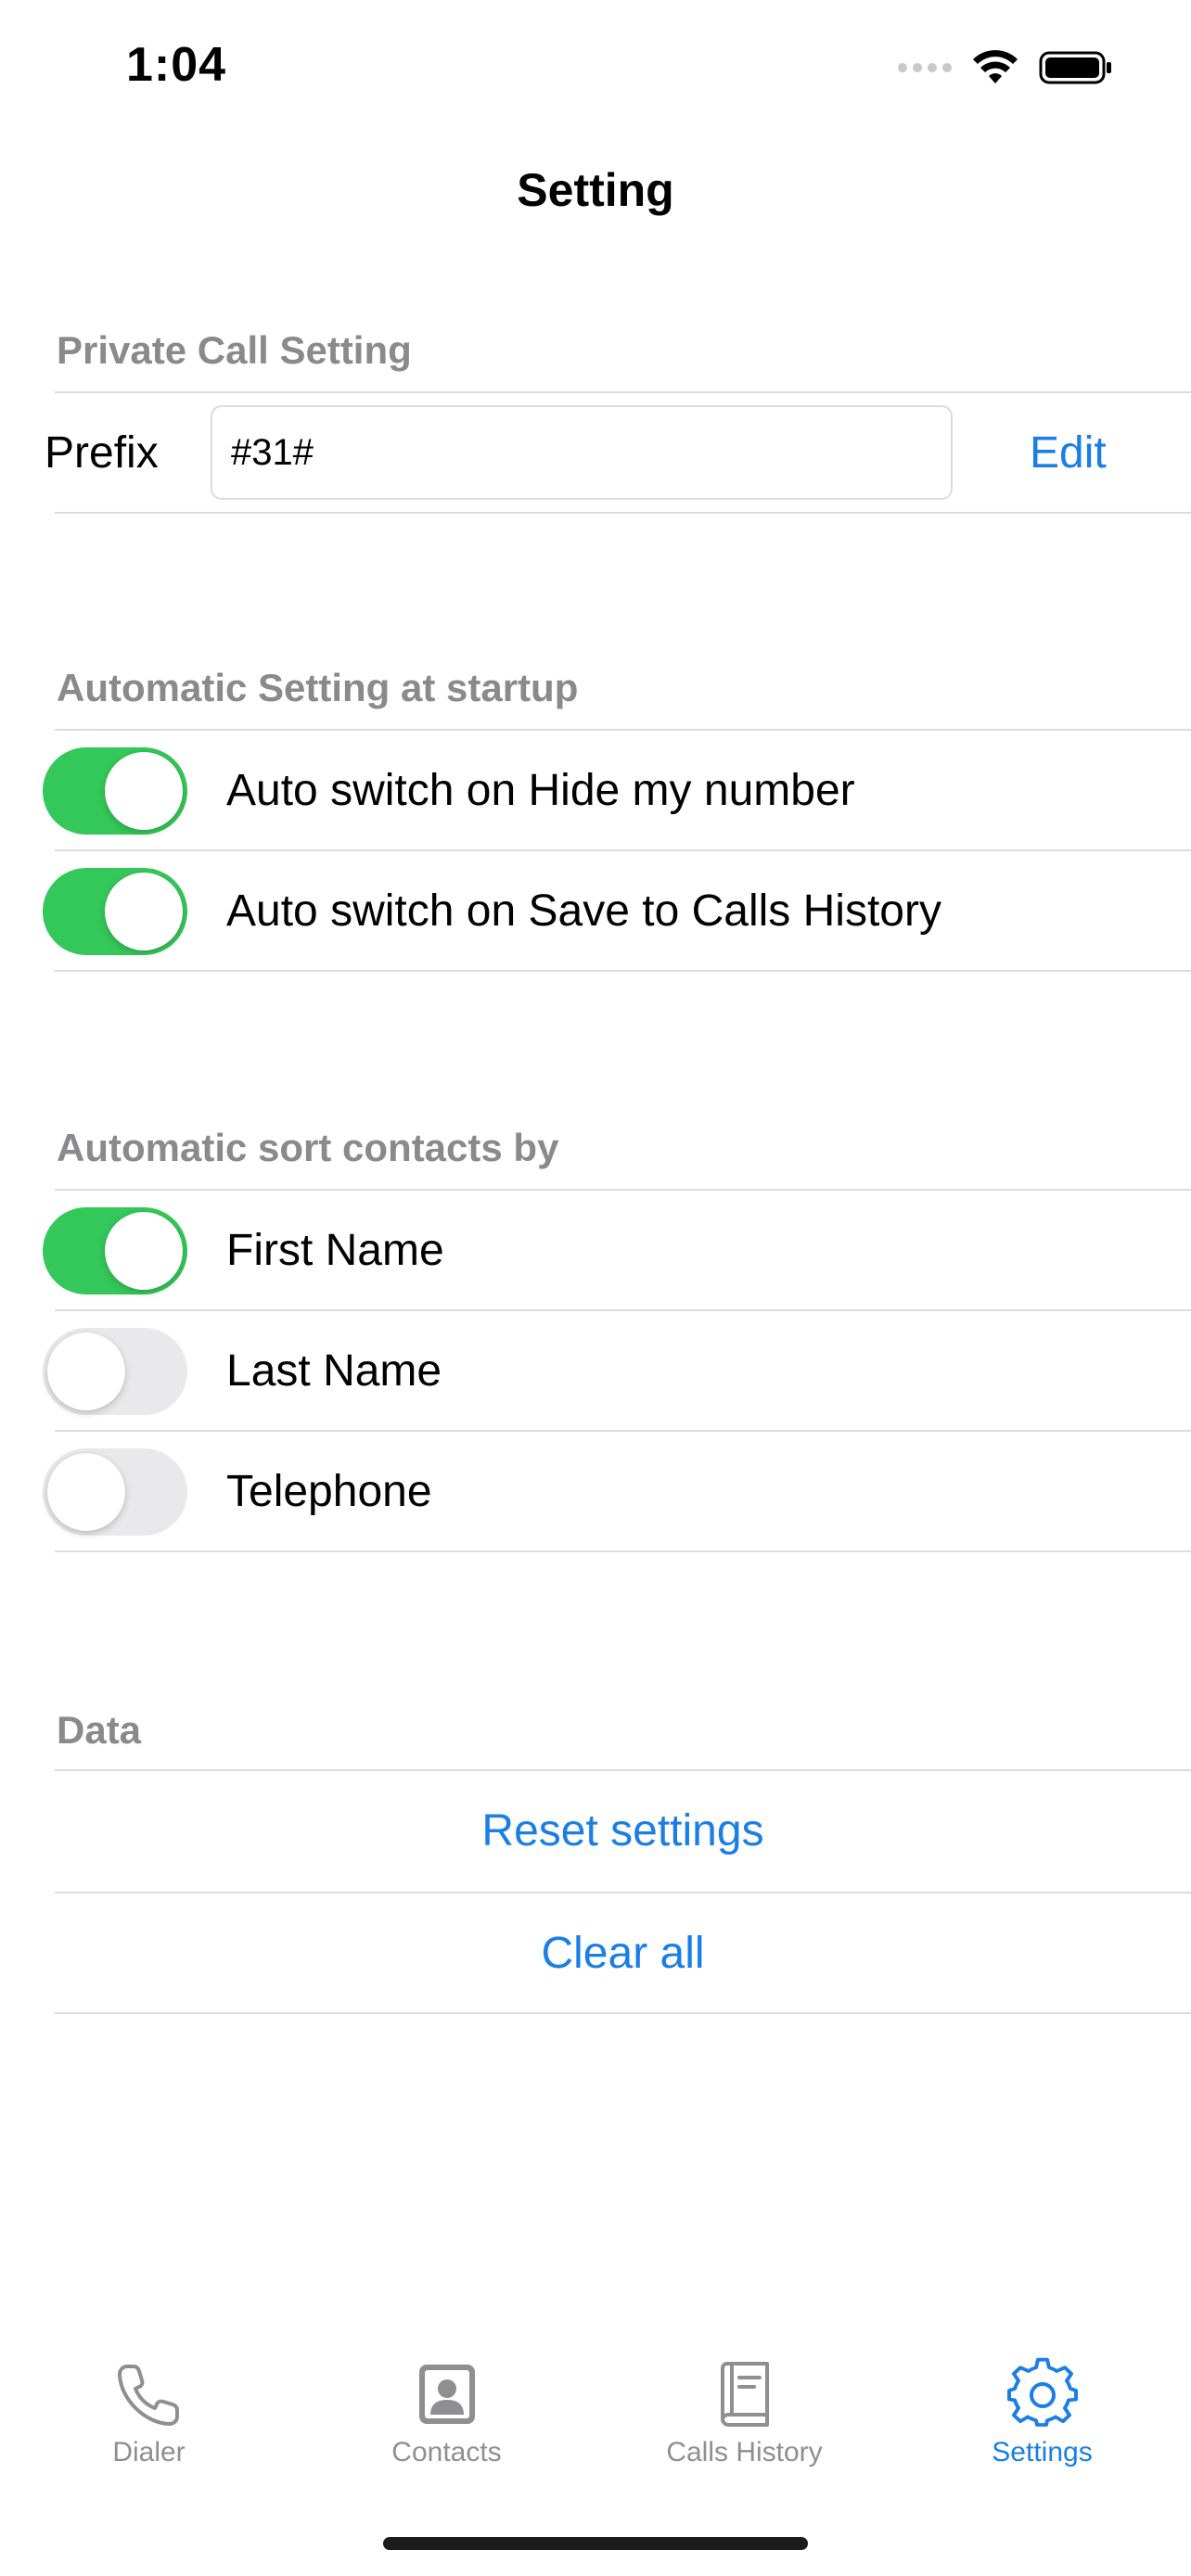  What do you see at coordinates (1042, 2452) in the screenshot?
I see `tab-label: Settings` at bounding box center [1042, 2452].